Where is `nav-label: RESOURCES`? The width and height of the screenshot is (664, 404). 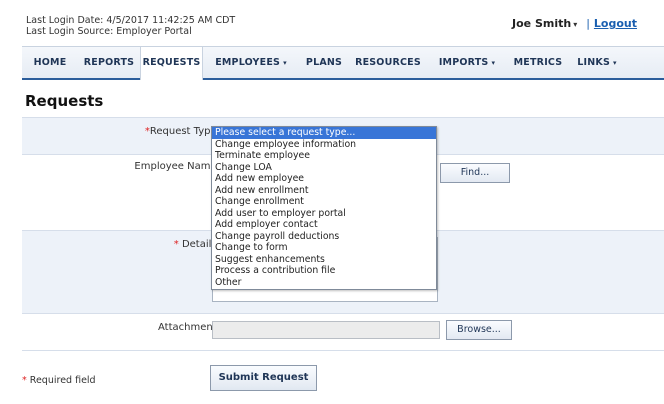
nav-label: RESOURCES is located at coordinates (388, 62).